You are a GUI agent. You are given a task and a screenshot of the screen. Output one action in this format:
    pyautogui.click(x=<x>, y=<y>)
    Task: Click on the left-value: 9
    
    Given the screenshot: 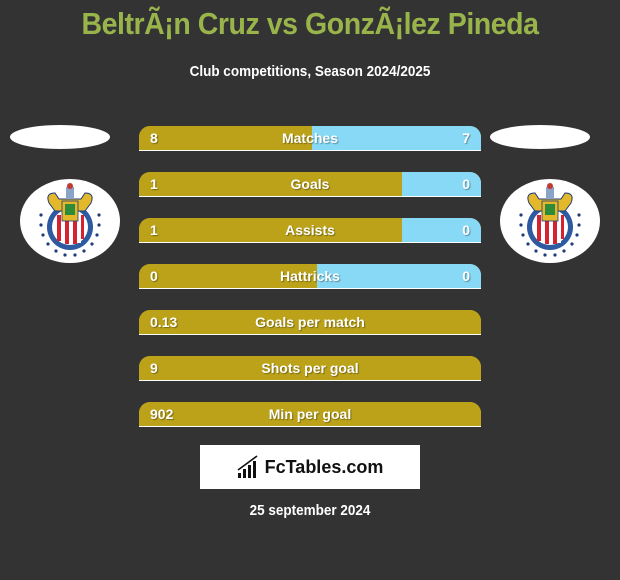 What is the action you would take?
    pyautogui.click(x=154, y=368)
    